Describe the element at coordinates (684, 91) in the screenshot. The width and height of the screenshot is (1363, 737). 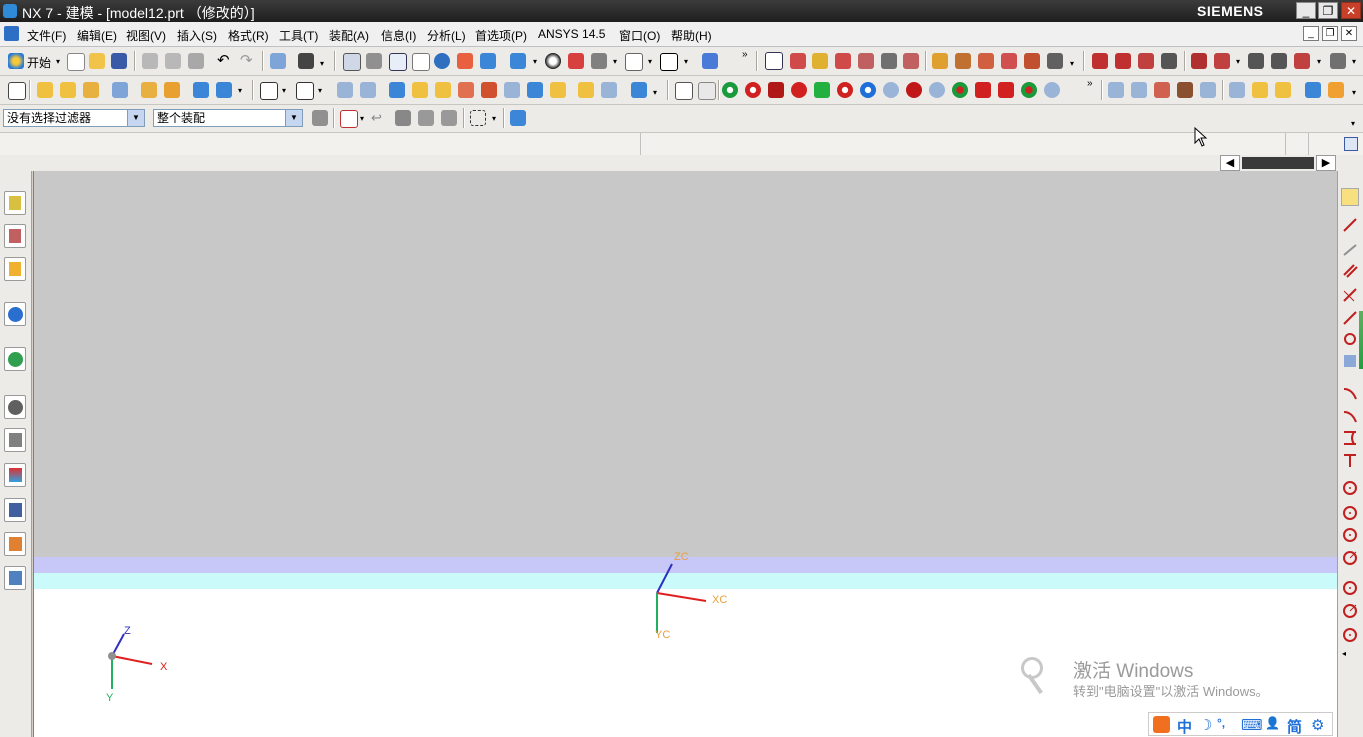
I see `layer-settings-icon` at that location.